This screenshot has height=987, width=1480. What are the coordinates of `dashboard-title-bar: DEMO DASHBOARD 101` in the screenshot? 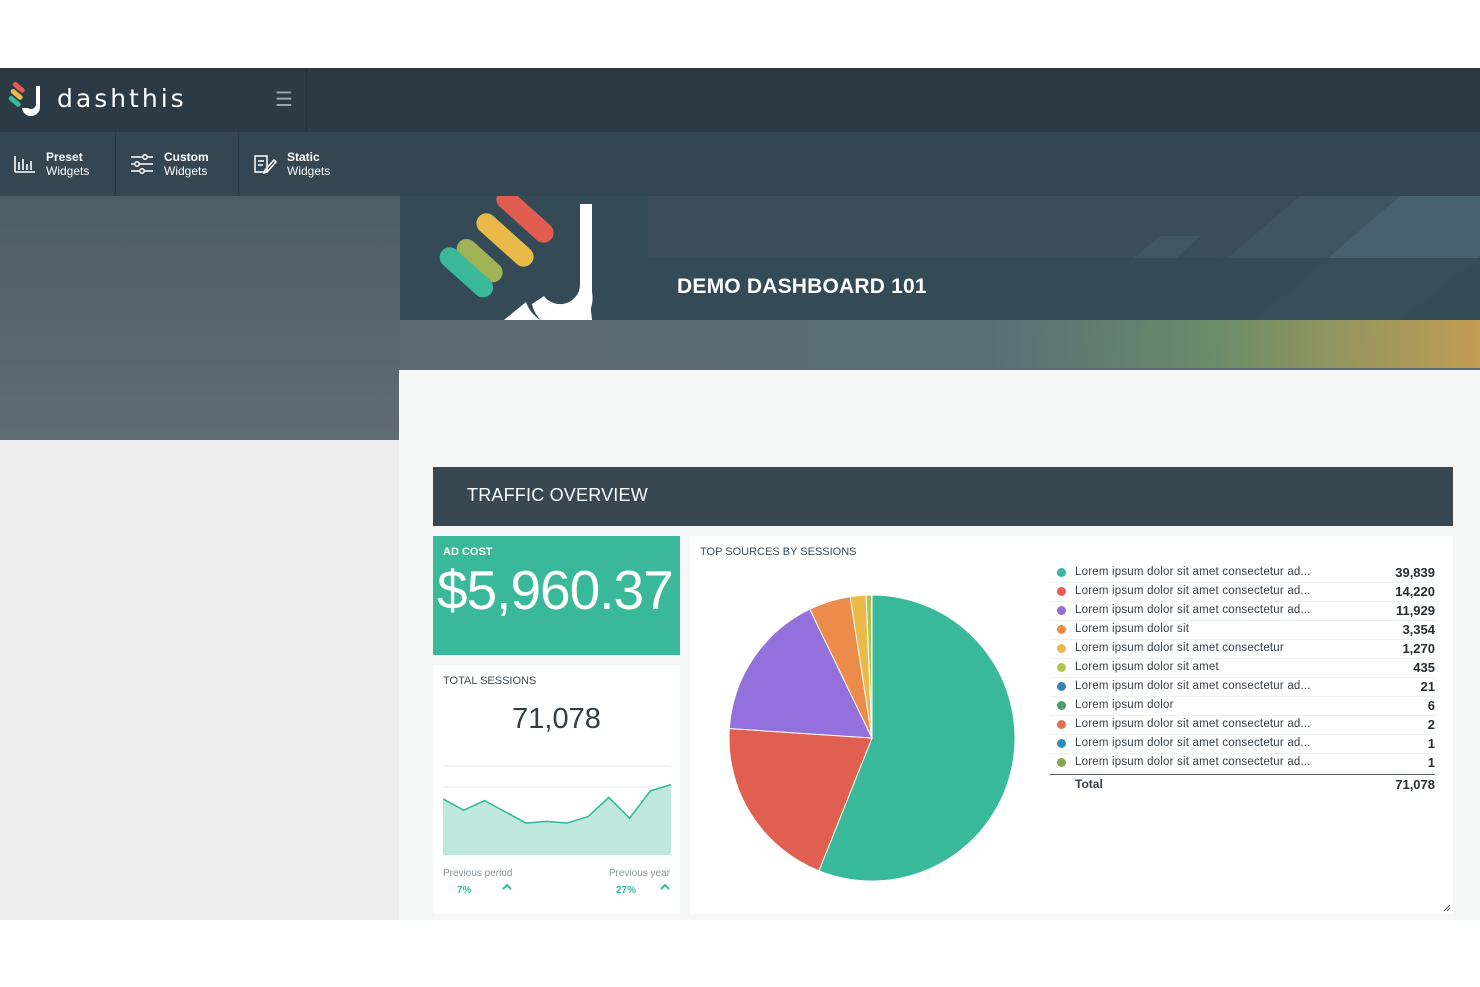 It's located at (1064, 289).